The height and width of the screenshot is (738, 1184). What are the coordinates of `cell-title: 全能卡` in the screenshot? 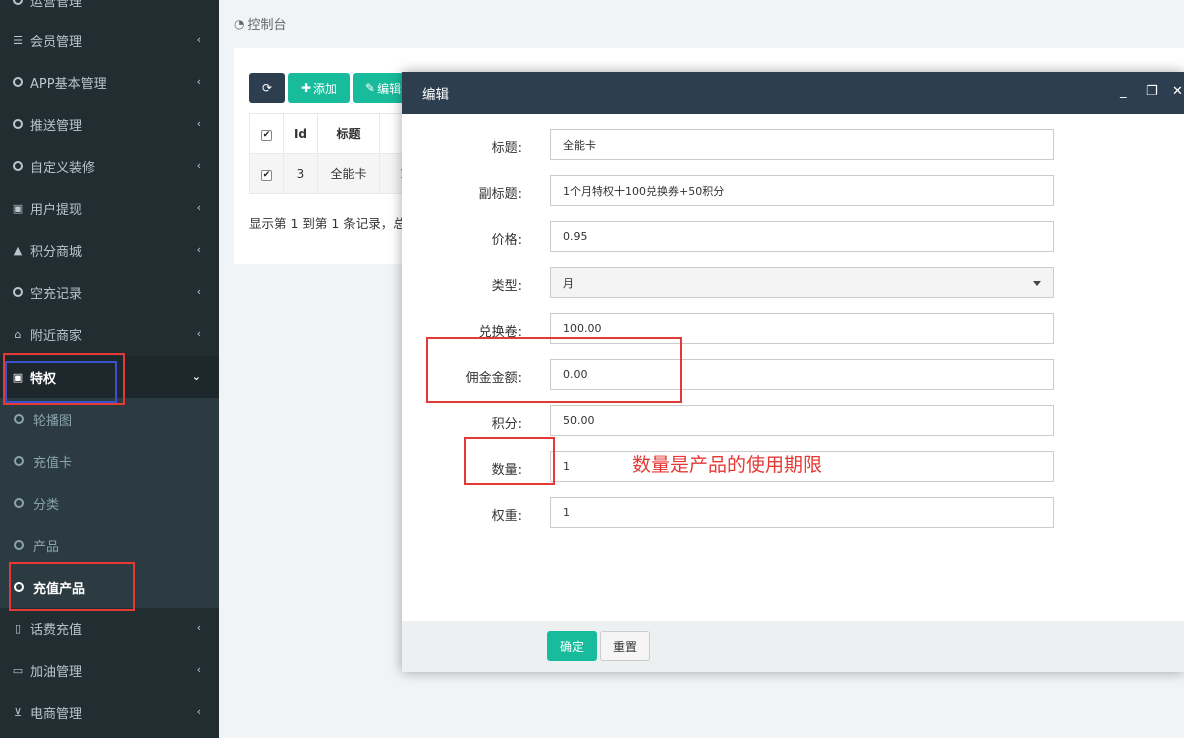 It's located at (348, 173).